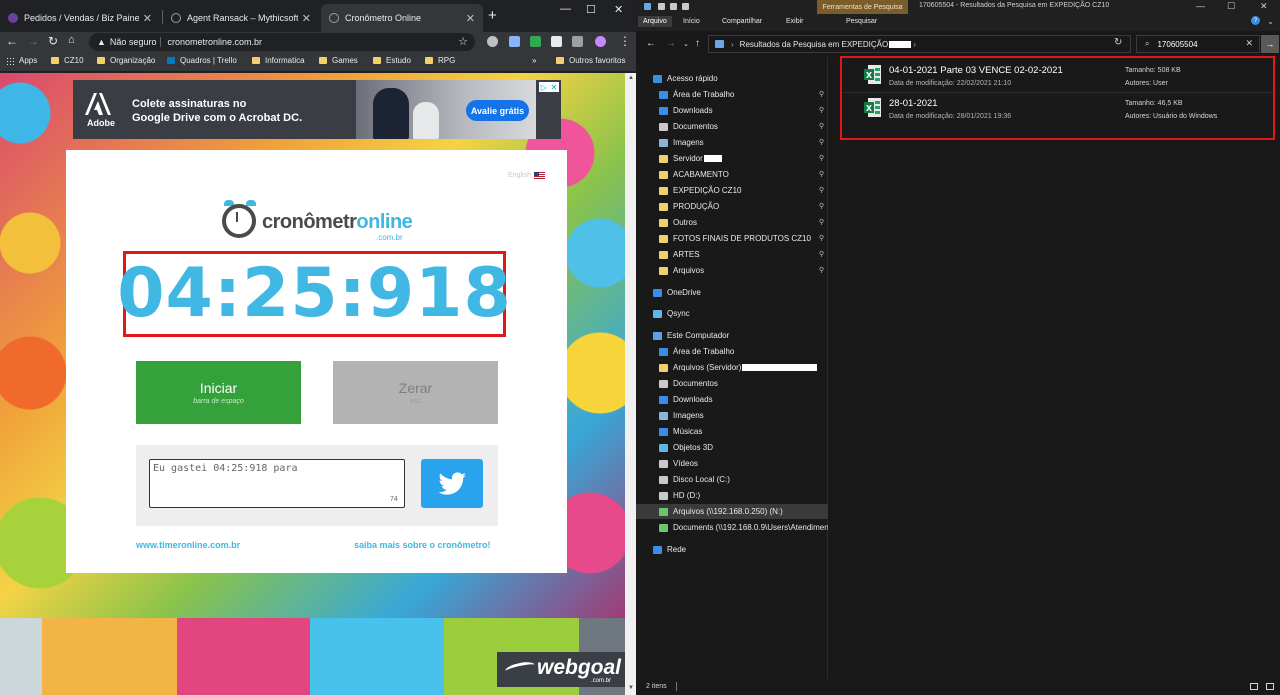 The width and height of the screenshot is (1280, 695). I want to click on nav-item: Outros ⚲, so click(732, 222).